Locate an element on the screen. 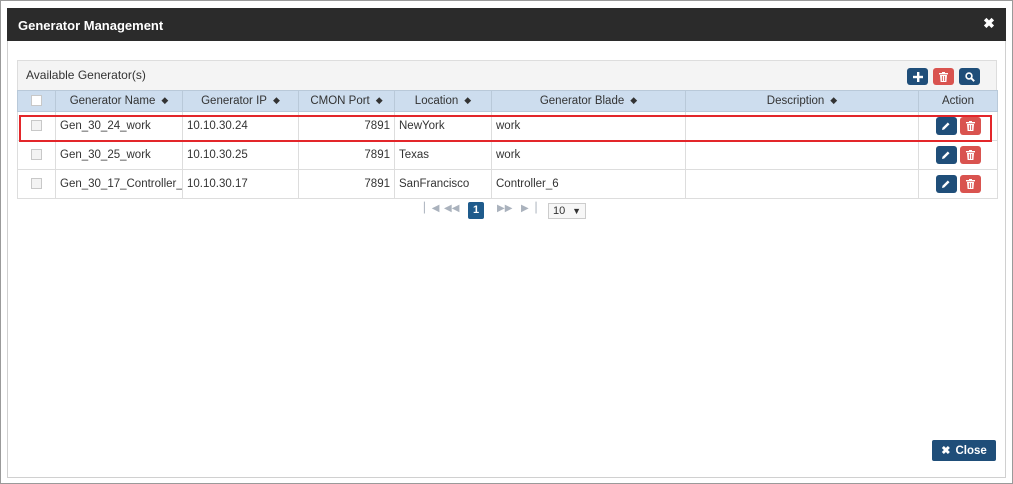 The height and width of the screenshot is (484, 1013). close-button-label: Close is located at coordinates (971, 450).